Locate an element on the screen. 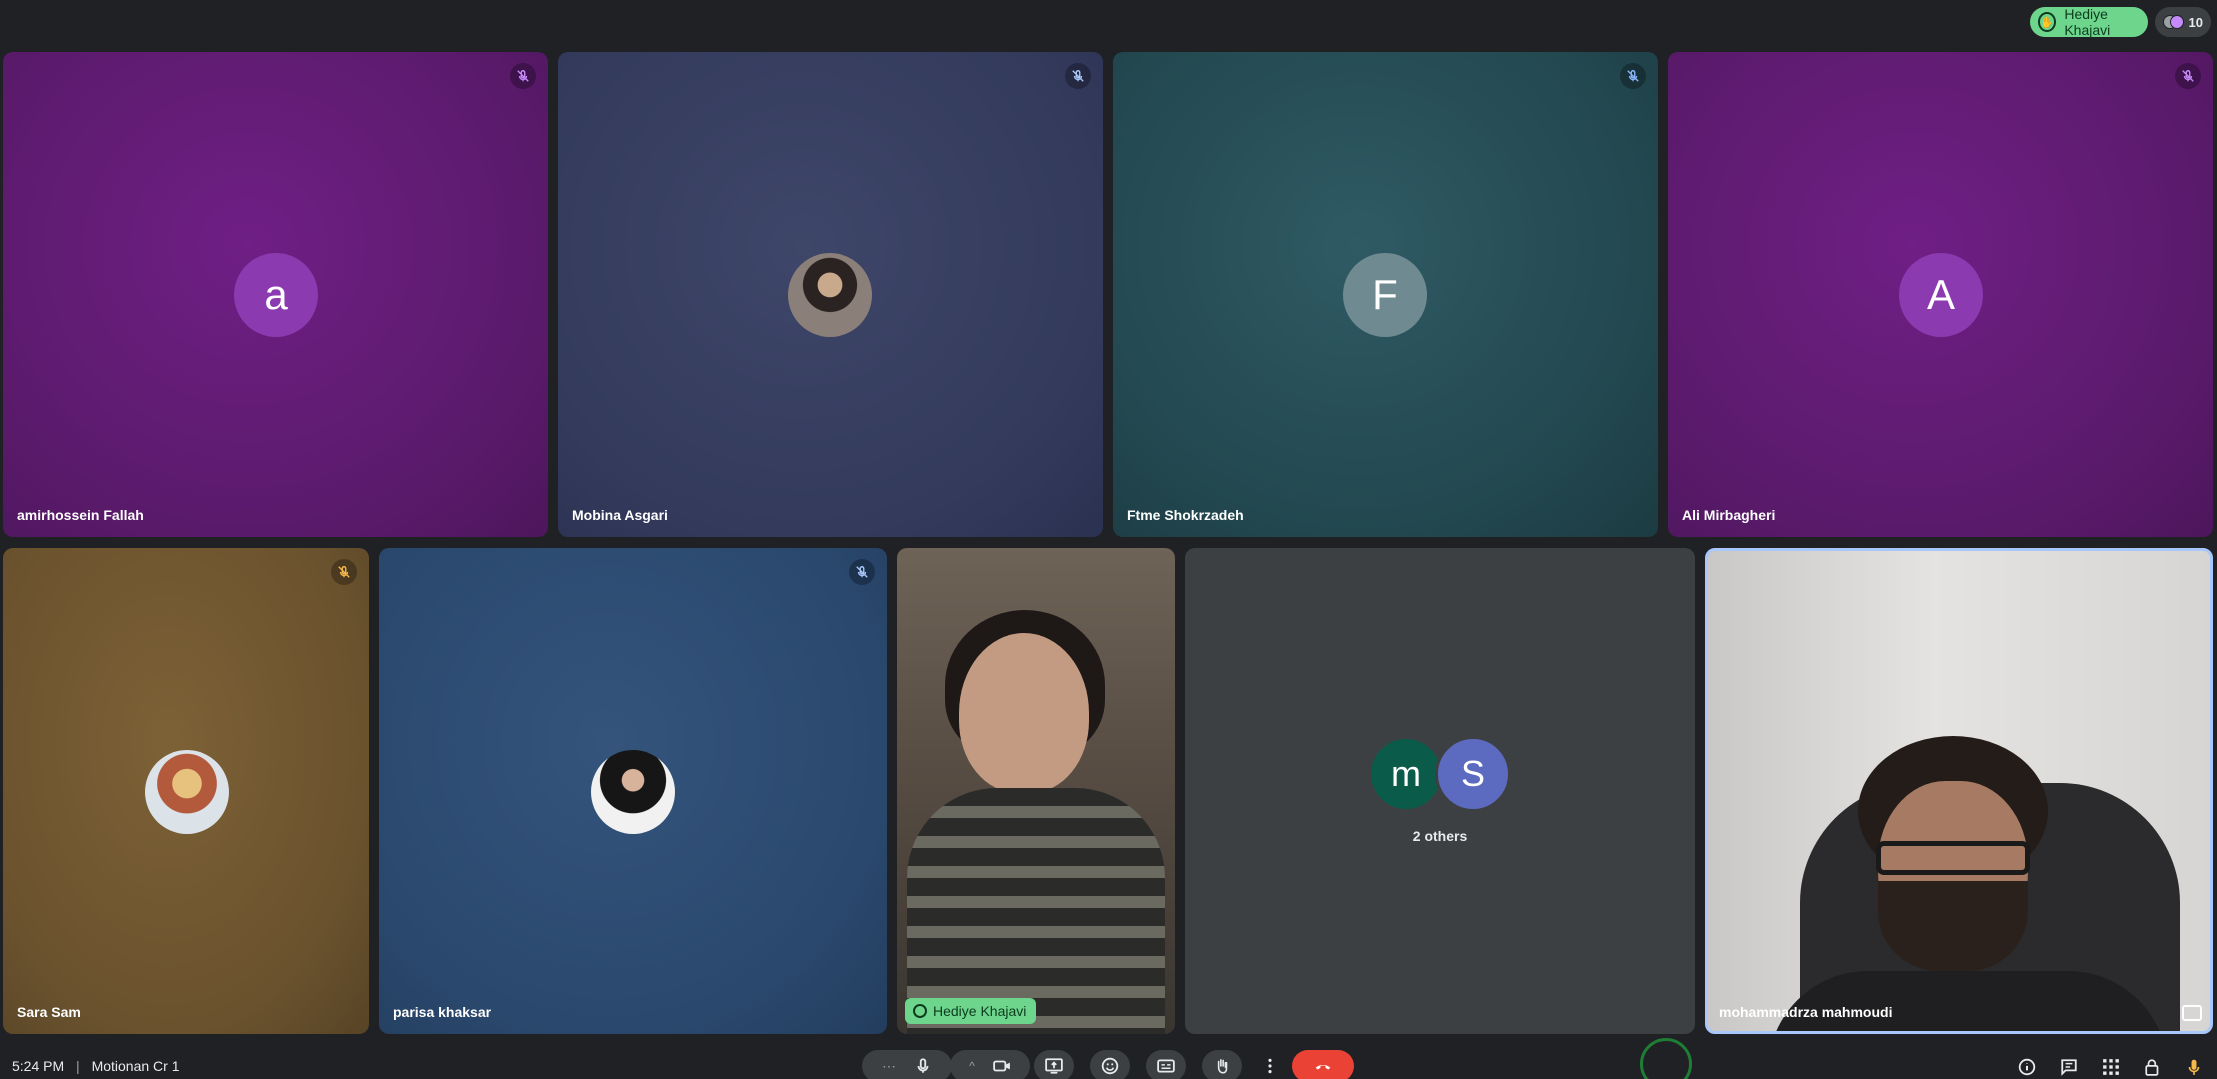 The width and height of the screenshot is (2217, 1079). participant-tile: Sara Sam is located at coordinates (186, 791).